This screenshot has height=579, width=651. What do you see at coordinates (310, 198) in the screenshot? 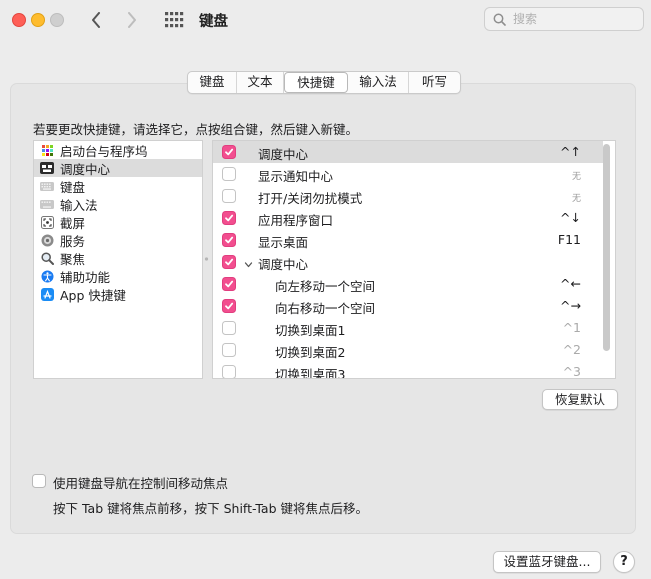
I see `shortcut-label: 打开/关闭勿扰模式` at bounding box center [310, 198].